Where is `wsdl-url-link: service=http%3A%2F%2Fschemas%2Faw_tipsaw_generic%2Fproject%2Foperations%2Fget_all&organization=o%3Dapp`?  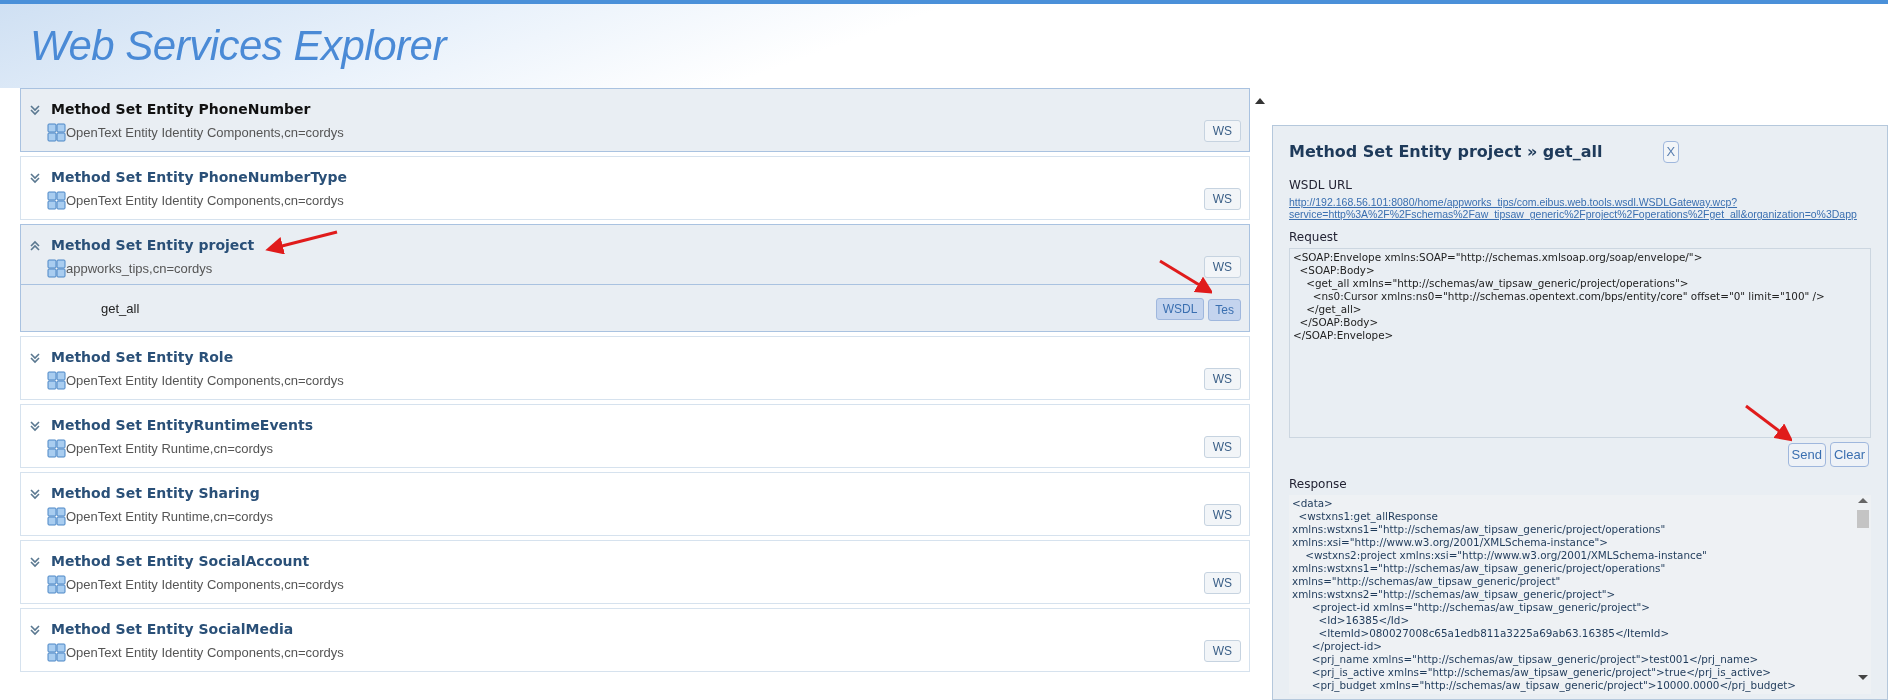 wsdl-url-link: service=http%3A%2F%2Fschemas%2Faw_tipsaw_generic%2Fproject%2Foperations%2Fget_all&organization=o%3Dapp is located at coordinates (1588, 214).